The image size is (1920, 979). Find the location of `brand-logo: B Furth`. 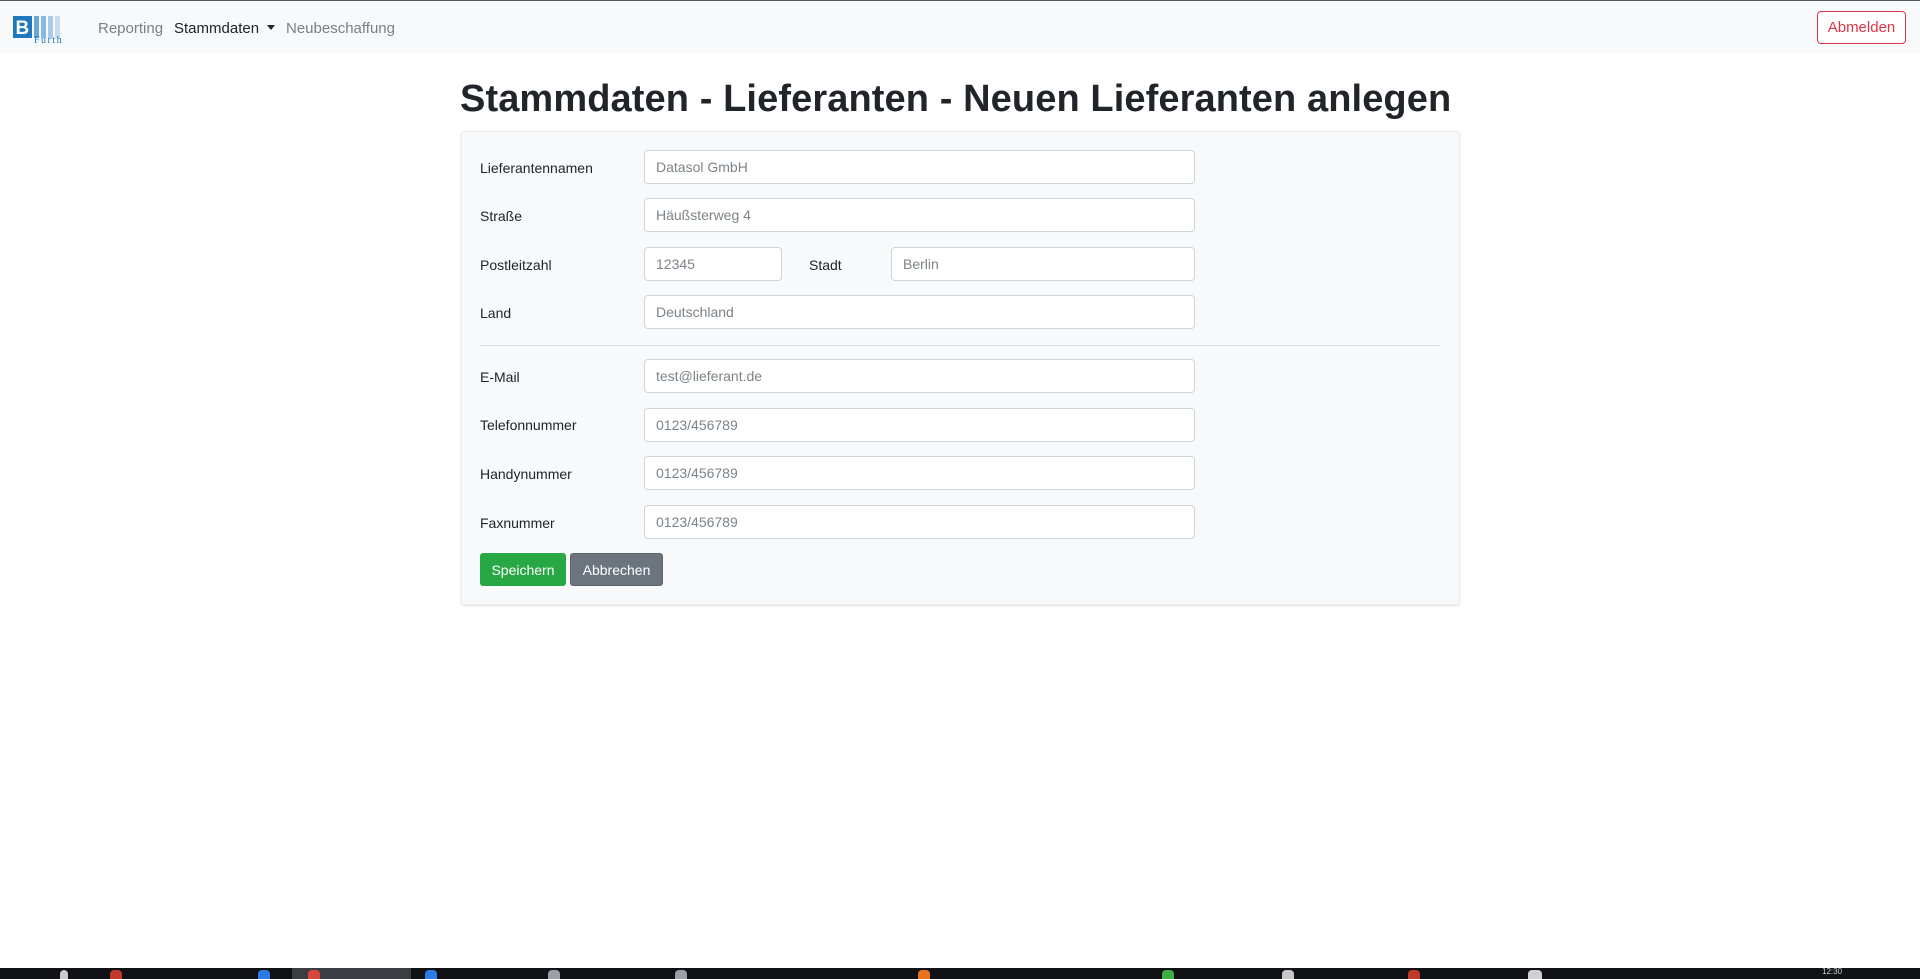

brand-logo: B Furth is located at coordinates (45, 31).